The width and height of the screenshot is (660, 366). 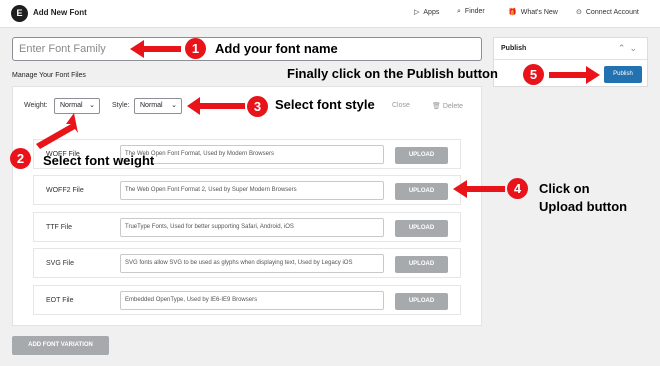 I want to click on step-3-text: Select font style, so click(x=325, y=104).